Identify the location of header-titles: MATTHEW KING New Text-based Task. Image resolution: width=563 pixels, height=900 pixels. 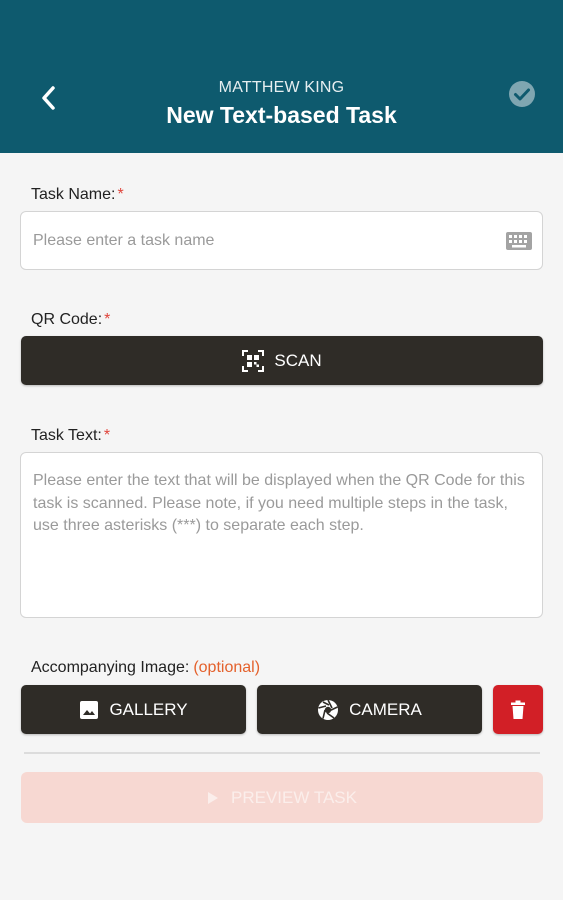
(281, 104).